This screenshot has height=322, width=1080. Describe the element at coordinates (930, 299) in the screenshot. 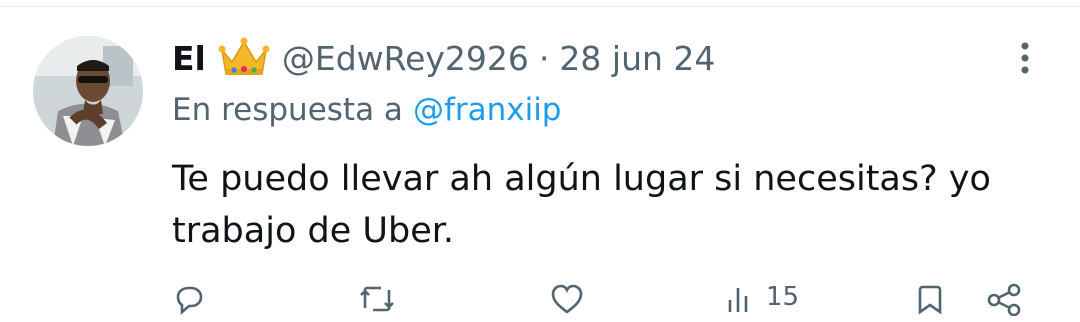

I see `bookmark-icon` at that location.